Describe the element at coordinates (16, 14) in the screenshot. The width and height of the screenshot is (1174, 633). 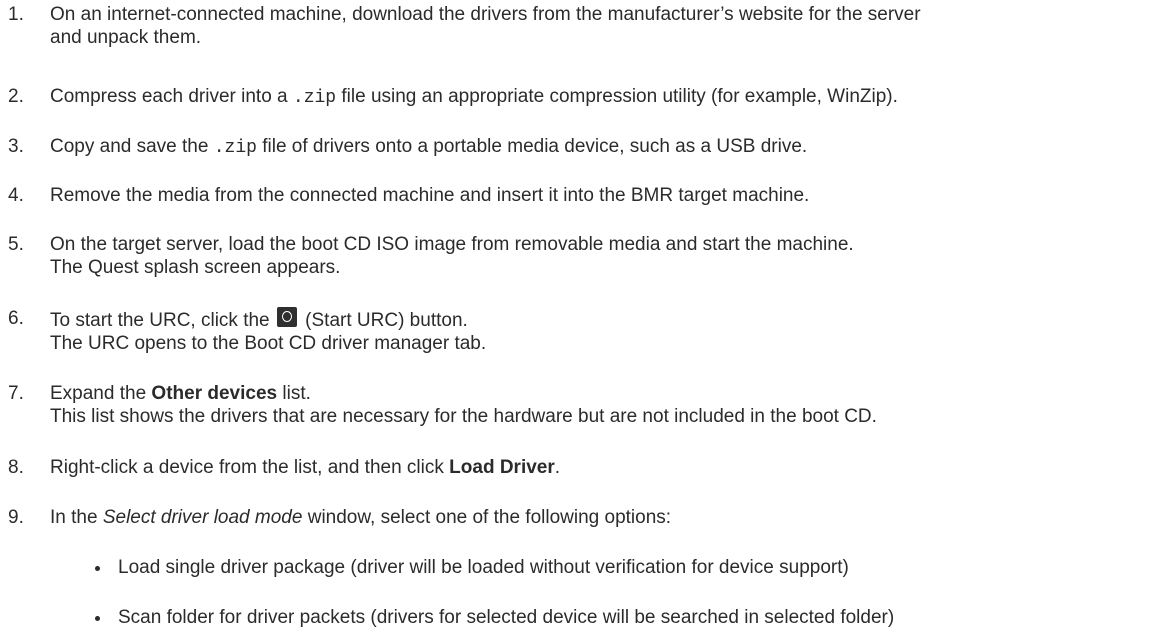
I see `step-number: 1.` at that location.